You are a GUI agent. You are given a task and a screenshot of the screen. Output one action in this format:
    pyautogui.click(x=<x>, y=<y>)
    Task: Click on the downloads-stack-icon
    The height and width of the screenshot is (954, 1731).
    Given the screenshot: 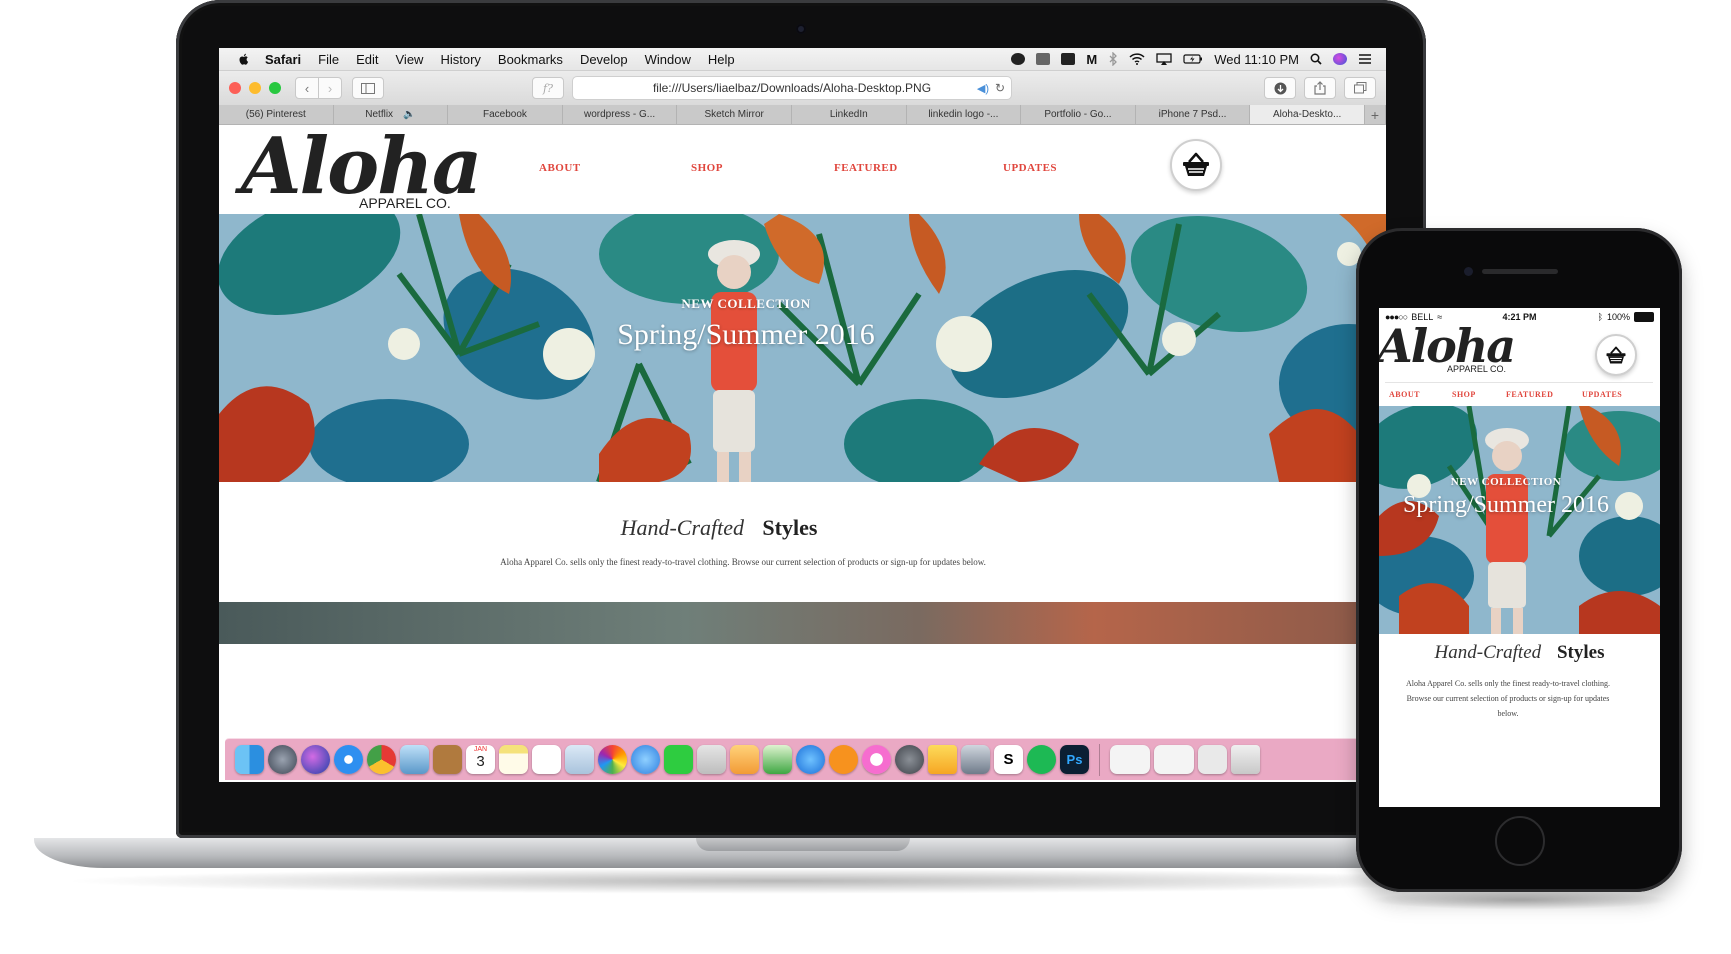 What is the action you would take?
    pyautogui.click(x=1130, y=759)
    